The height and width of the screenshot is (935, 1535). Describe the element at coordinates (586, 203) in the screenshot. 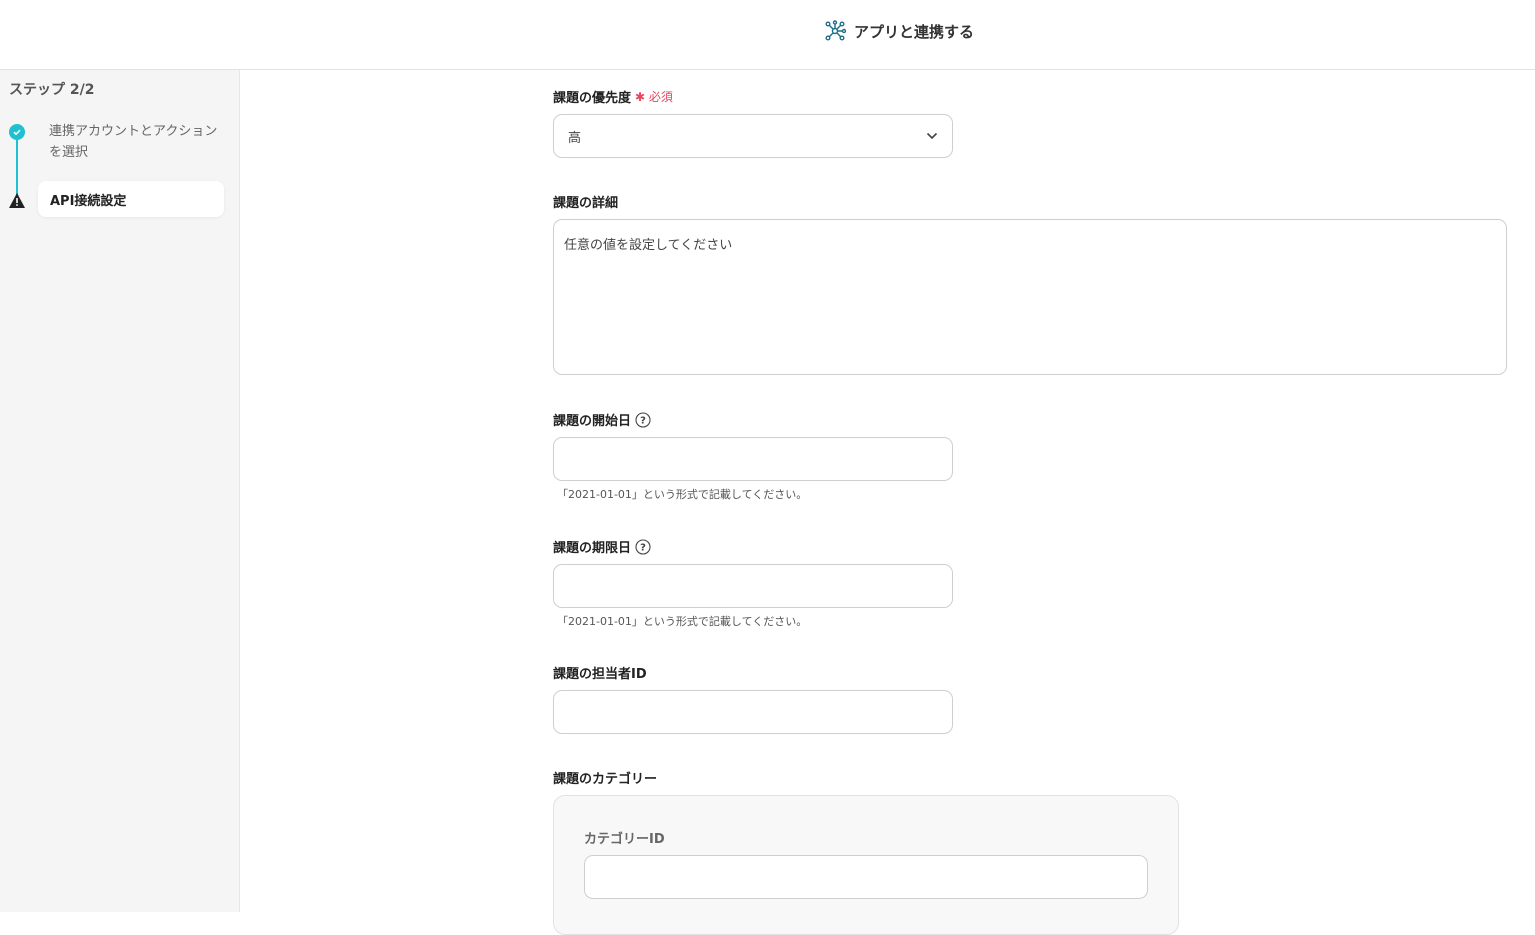

I see `detail-label: 課題の詳細` at that location.